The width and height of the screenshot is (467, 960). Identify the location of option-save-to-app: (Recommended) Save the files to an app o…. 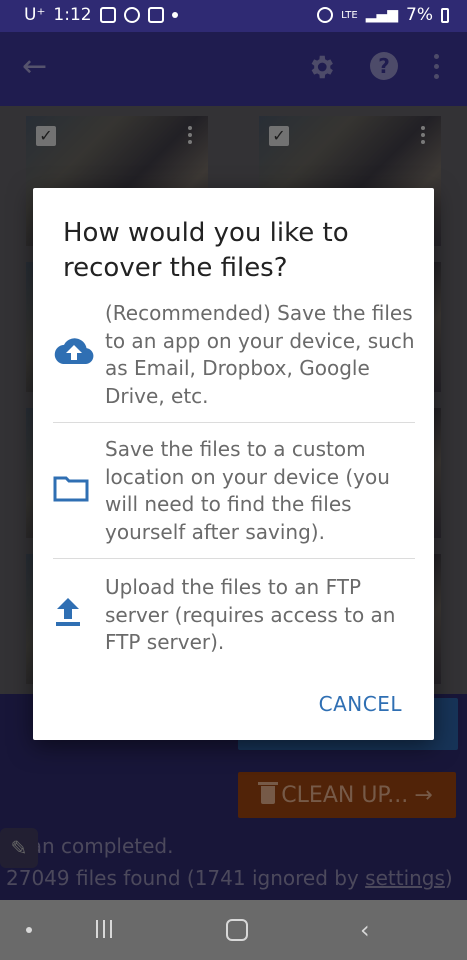
(234, 356).